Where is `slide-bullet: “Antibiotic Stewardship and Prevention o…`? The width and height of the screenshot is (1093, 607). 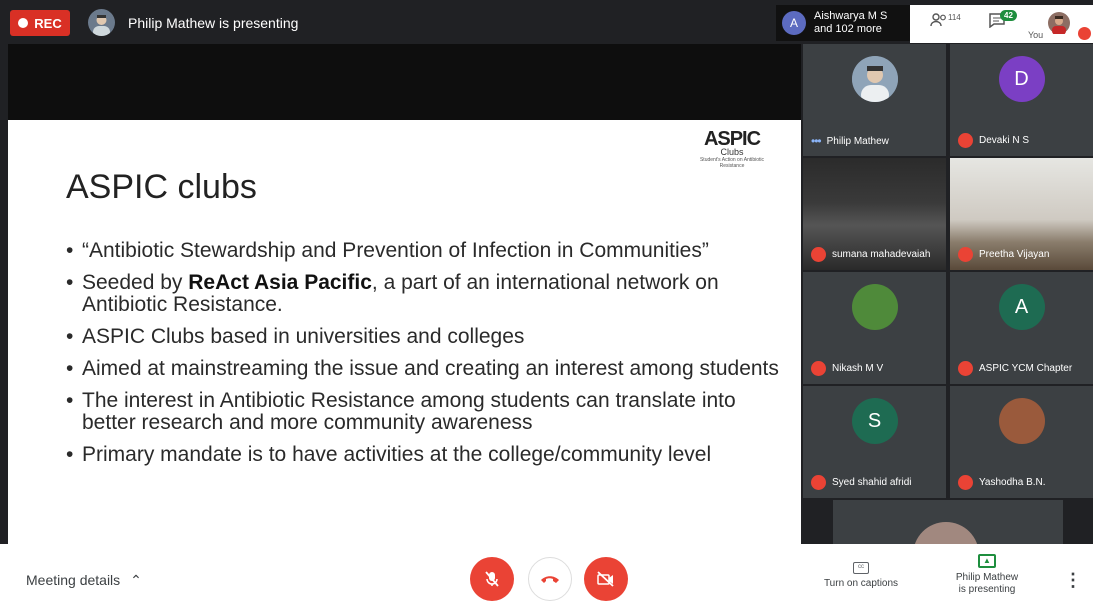 slide-bullet: “Antibiotic Stewardship and Prevention o… is located at coordinates (426, 251).